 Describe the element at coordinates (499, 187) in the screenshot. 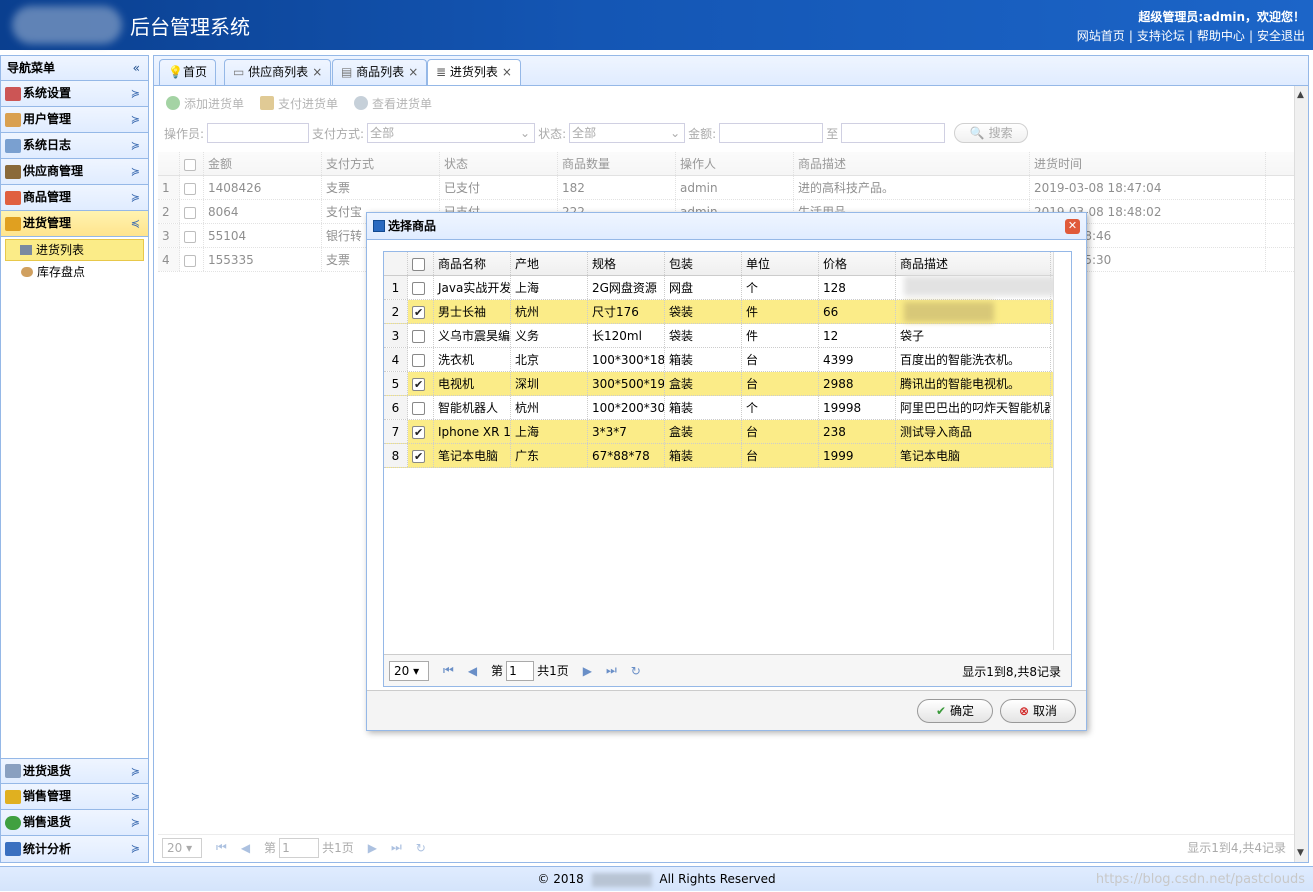

I see `table-cell: 已支付` at that location.